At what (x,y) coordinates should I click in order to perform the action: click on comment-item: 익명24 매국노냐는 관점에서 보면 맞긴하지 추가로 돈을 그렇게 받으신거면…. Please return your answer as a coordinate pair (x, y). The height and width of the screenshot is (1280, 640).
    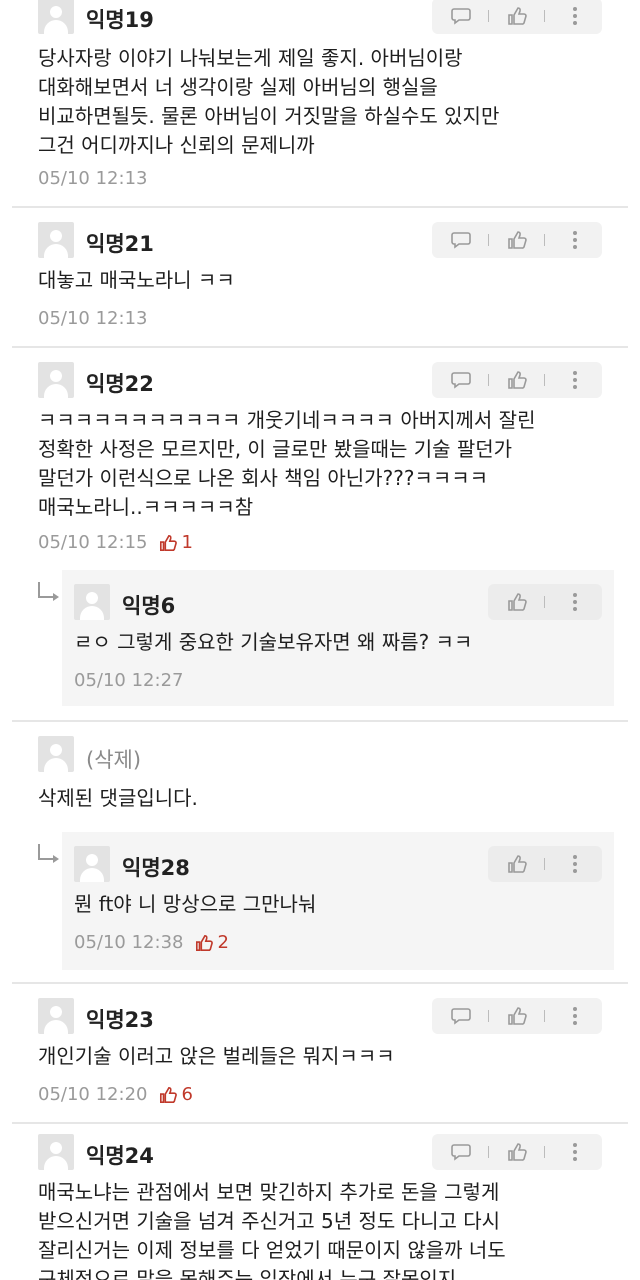
    Looking at the image, I should click on (320, 1202).